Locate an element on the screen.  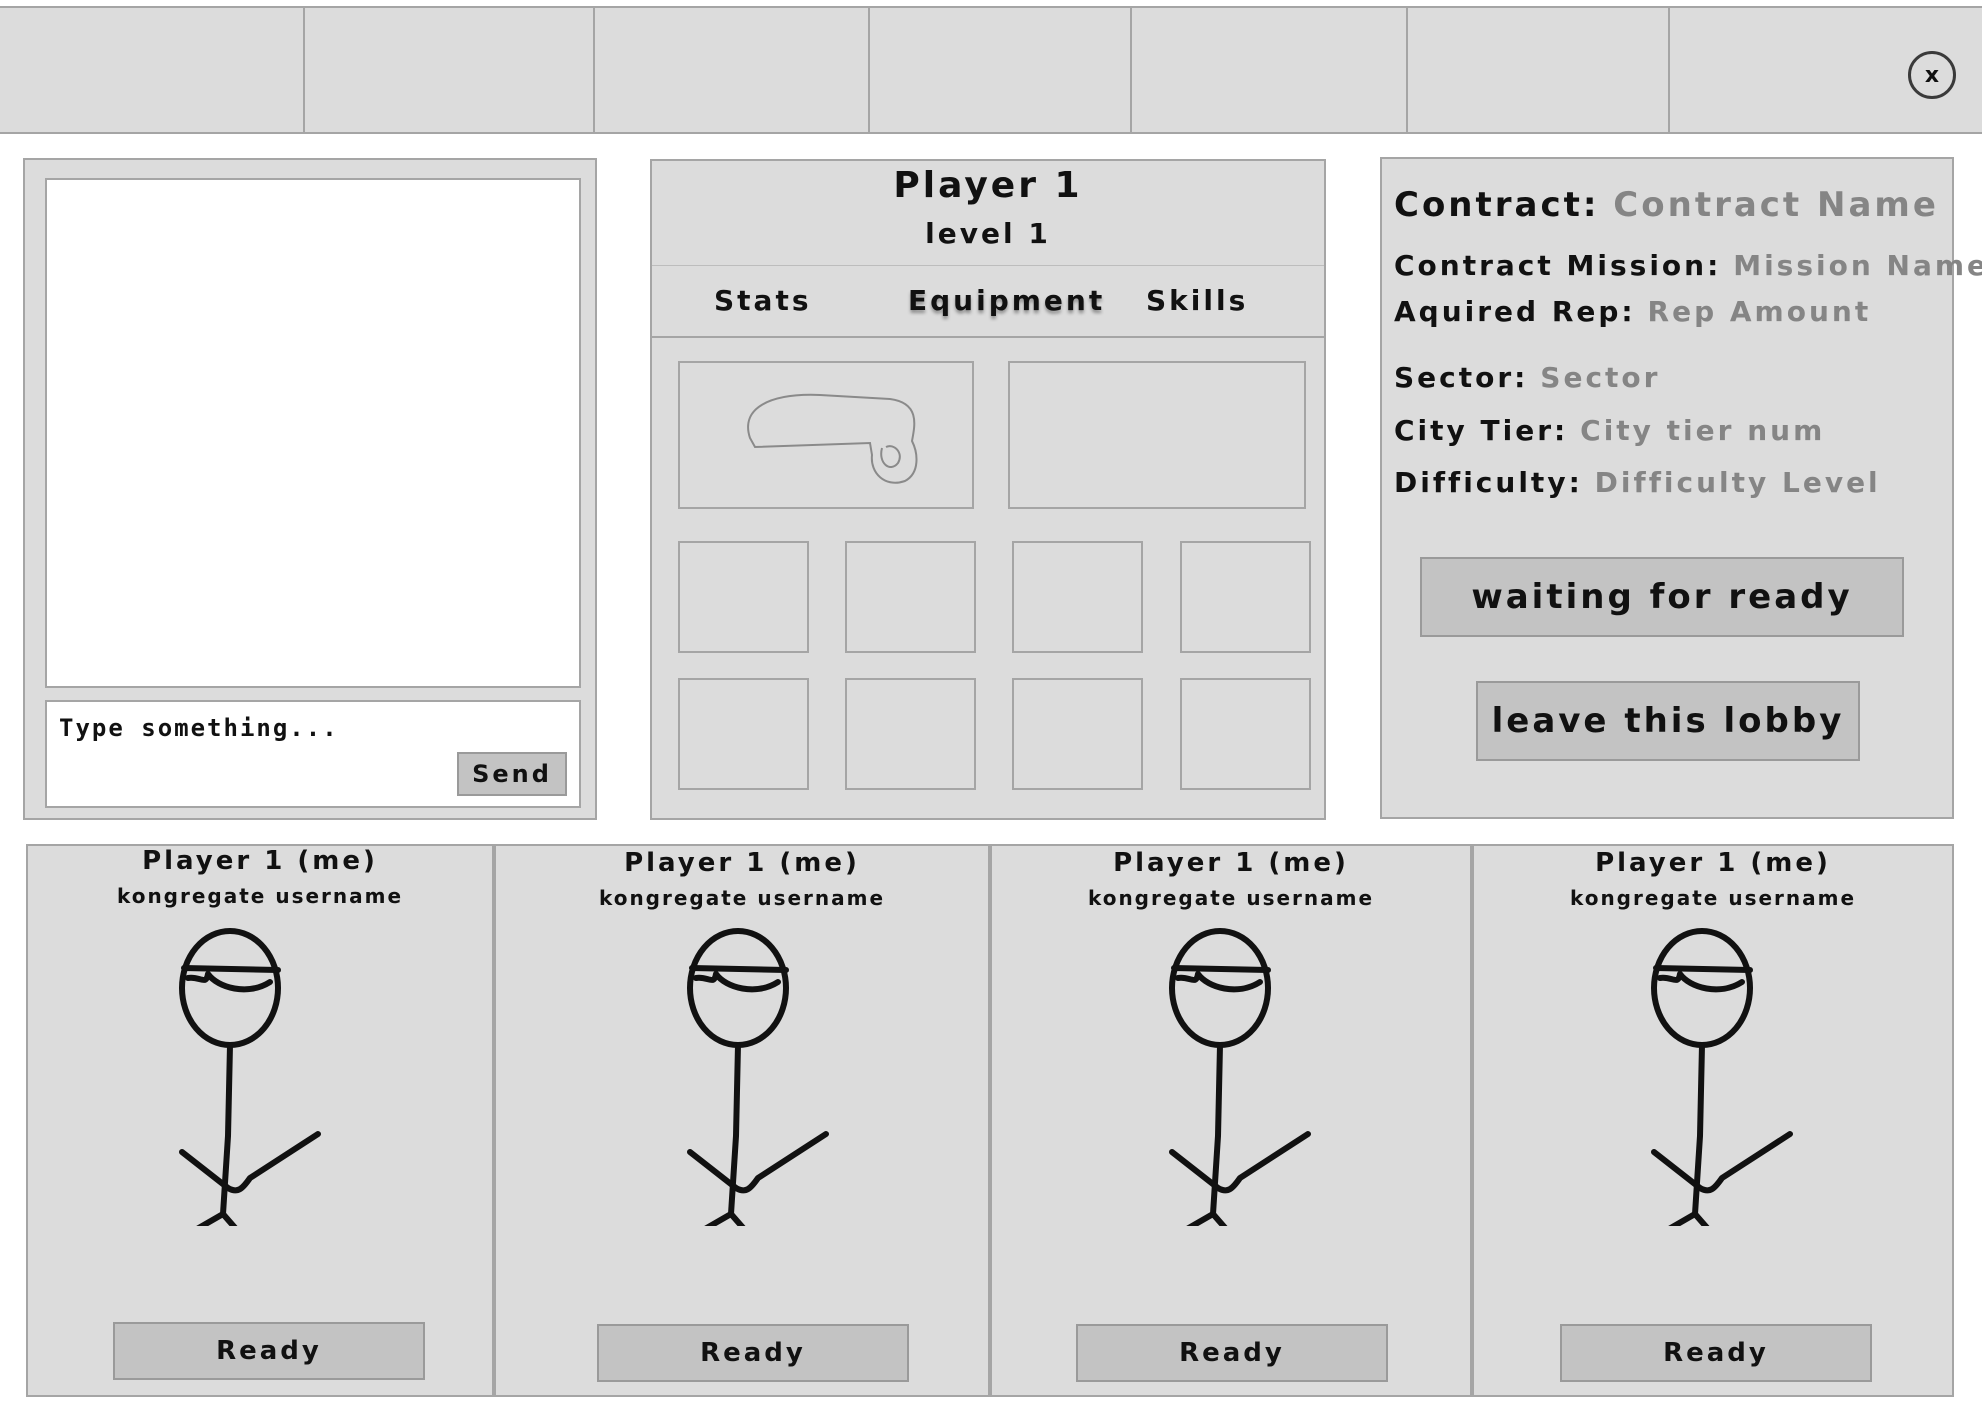
sector-row: Sector is located at coordinates (1527, 377).